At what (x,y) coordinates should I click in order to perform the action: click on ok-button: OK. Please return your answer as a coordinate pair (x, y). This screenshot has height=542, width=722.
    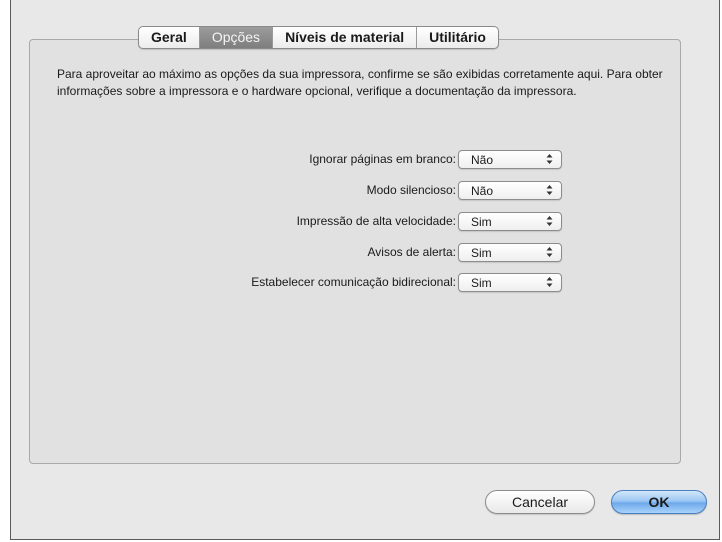
    Looking at the image, I should click on (659, 502).